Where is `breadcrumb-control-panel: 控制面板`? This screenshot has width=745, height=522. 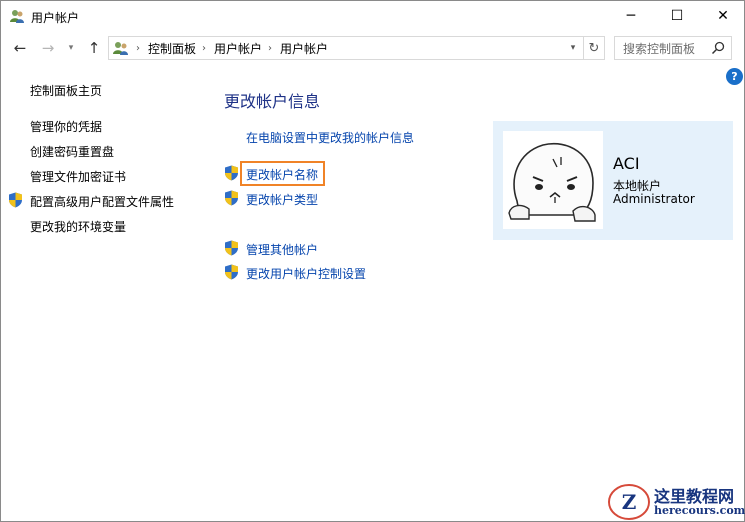
breadcrumb-control-panel: 控制面板 is located at coordinates (172, 48).